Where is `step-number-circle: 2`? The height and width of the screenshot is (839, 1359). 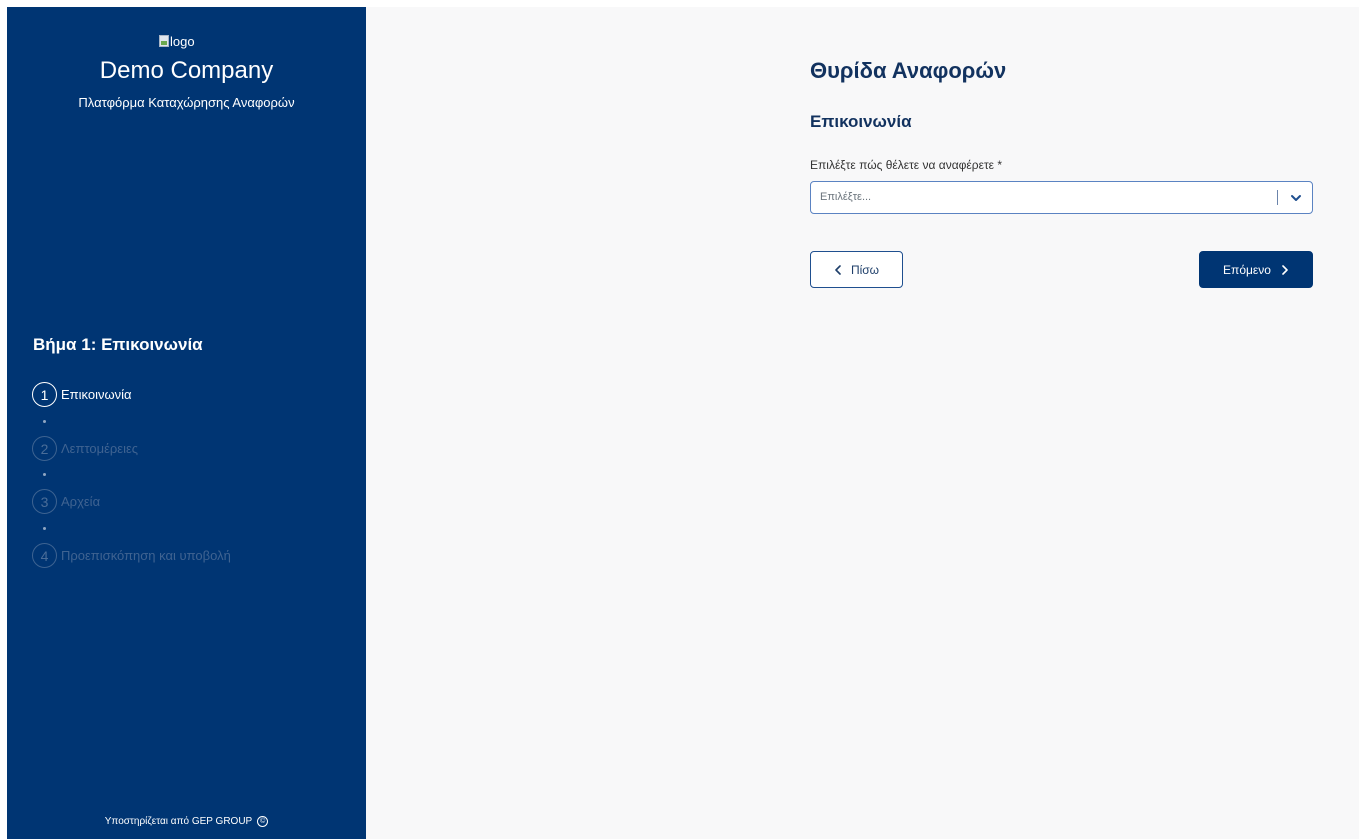
step-number-circle: 2 is located at coordinates (44, 448).